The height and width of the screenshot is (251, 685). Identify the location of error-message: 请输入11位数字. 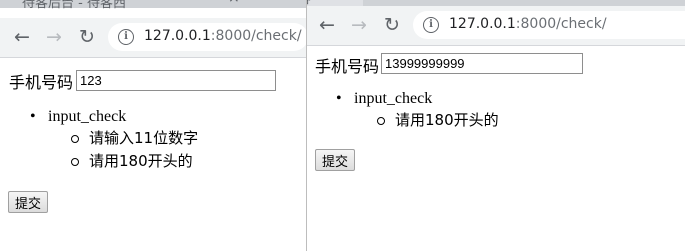
(134, 138).